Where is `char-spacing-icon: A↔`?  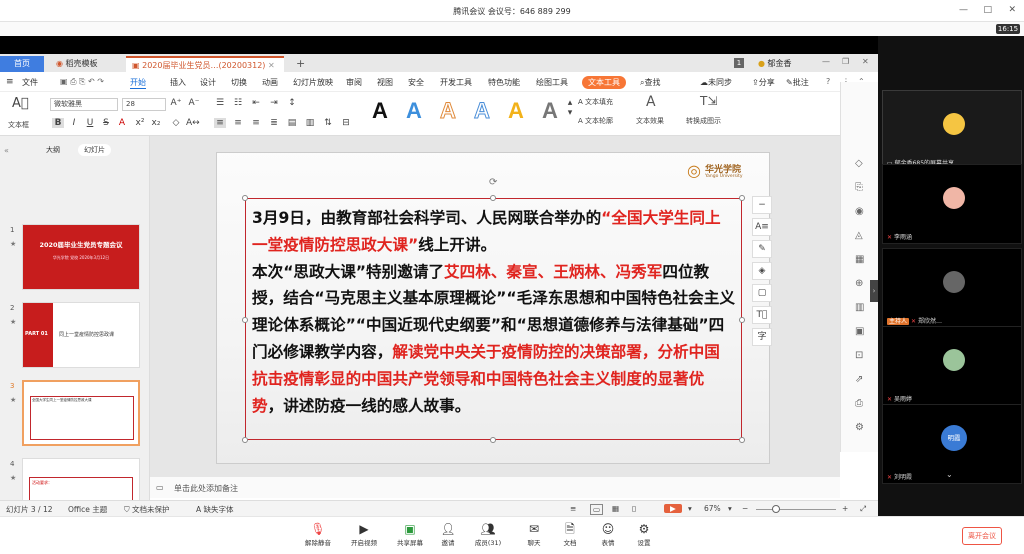
char-spacing-icon: A↔ is located at coordinates (193, 123).